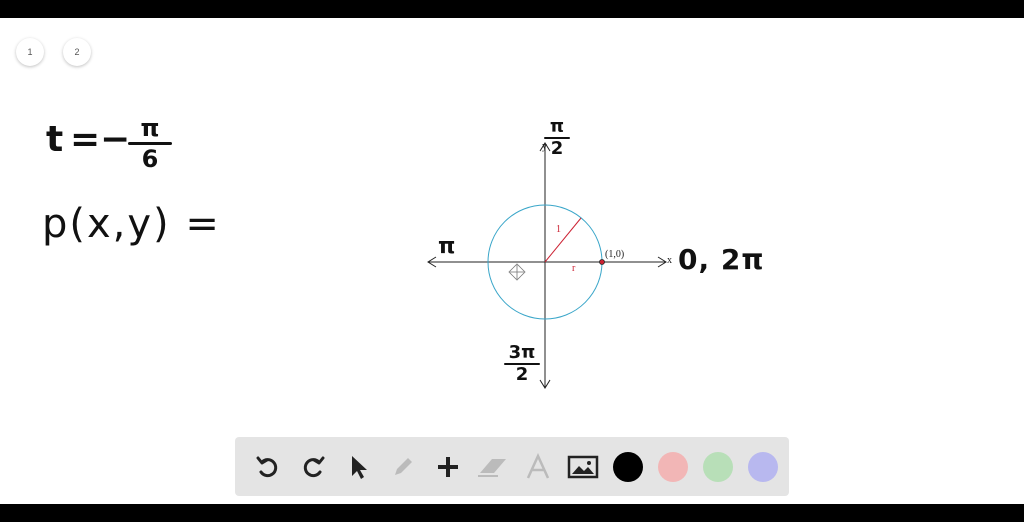 The image size is (1024, 522). Describe the element at coordinates (669, 260) in the screenshot. I see `x-axis-label: x` at that location.